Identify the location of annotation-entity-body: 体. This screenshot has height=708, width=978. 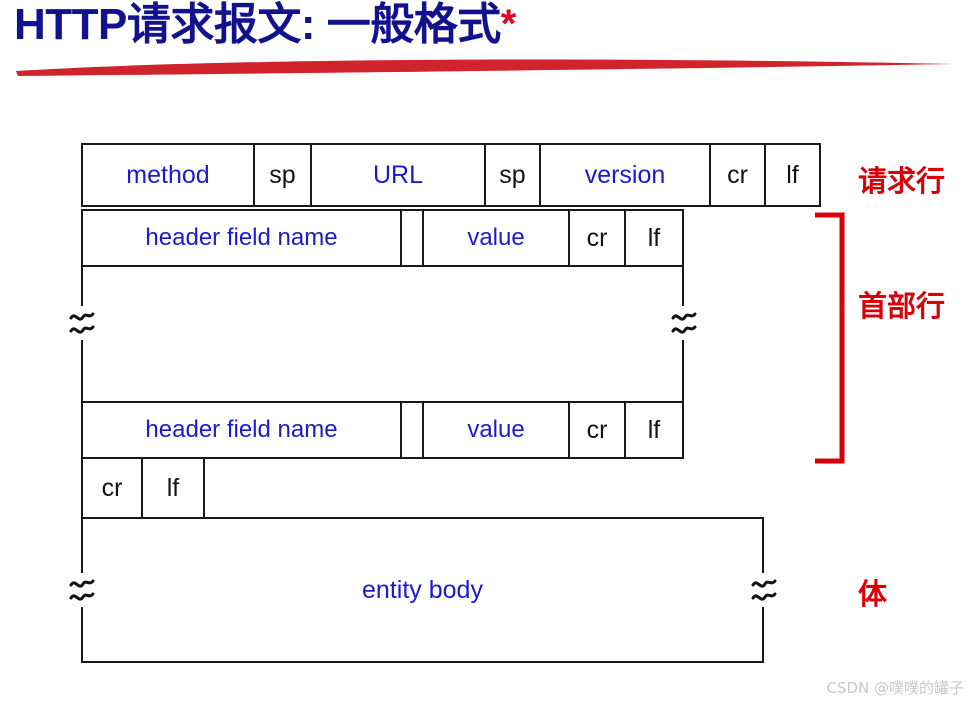
(873, 594).